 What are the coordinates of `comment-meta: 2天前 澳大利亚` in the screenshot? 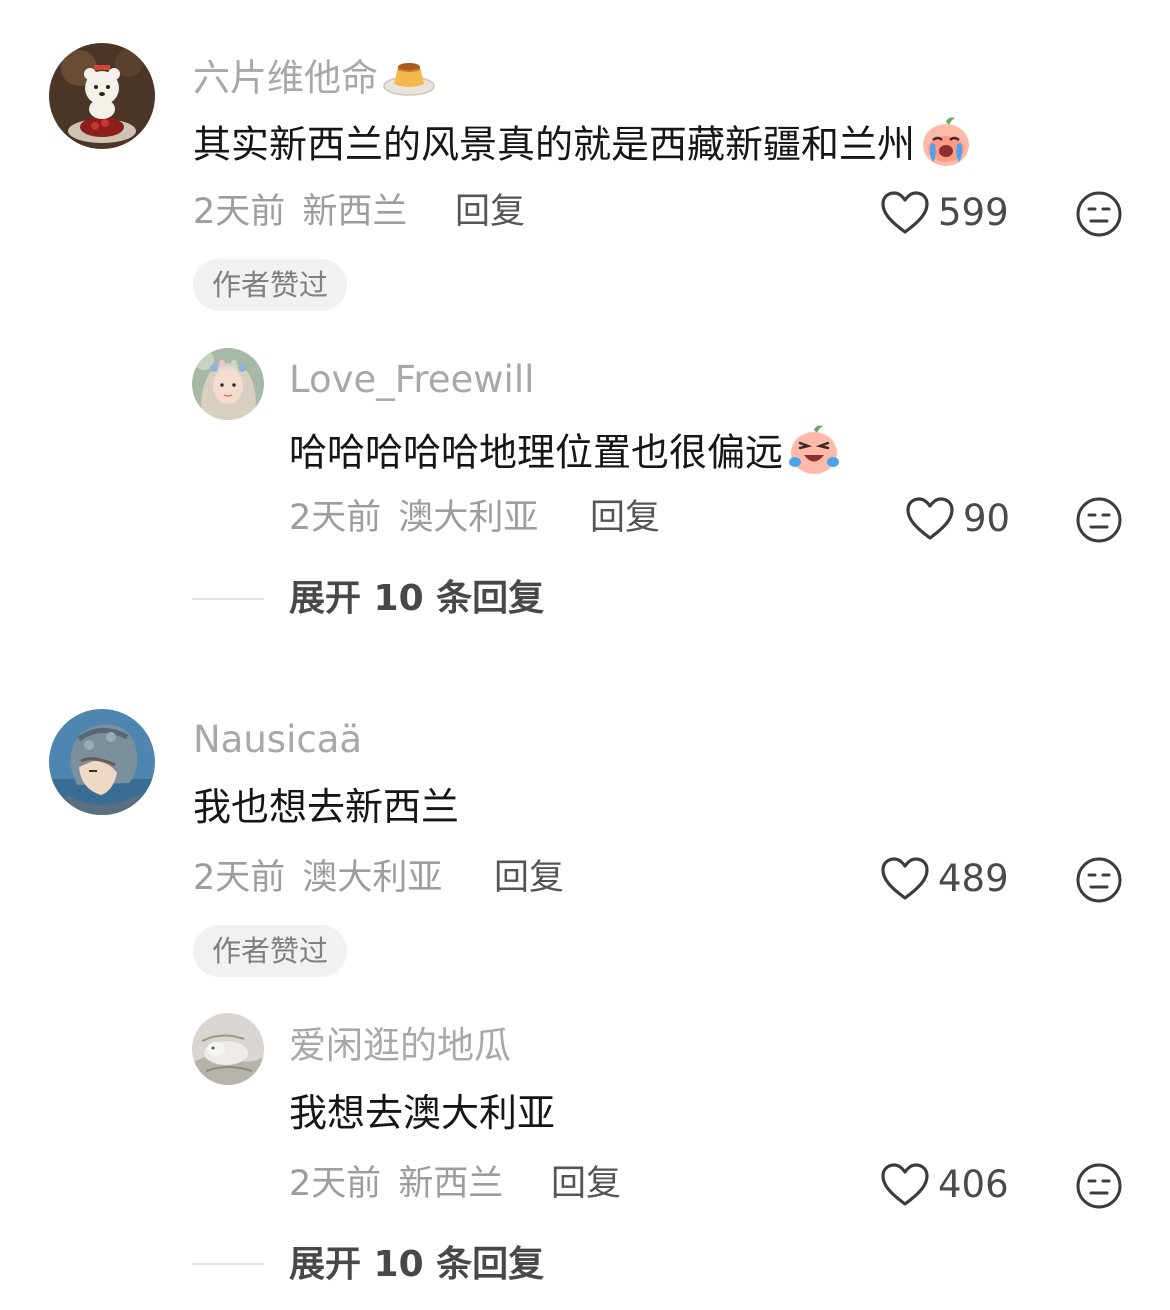 It's located at (317, 878).